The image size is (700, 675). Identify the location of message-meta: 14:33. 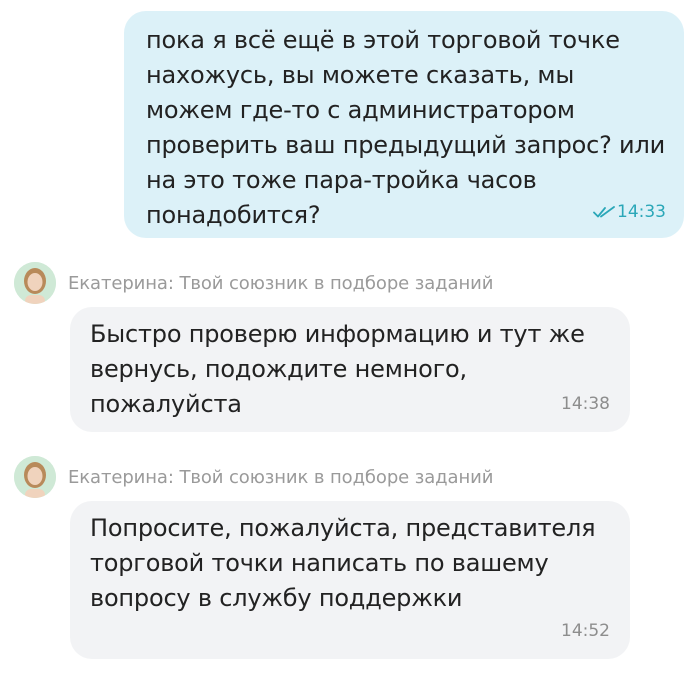
(629, 212).